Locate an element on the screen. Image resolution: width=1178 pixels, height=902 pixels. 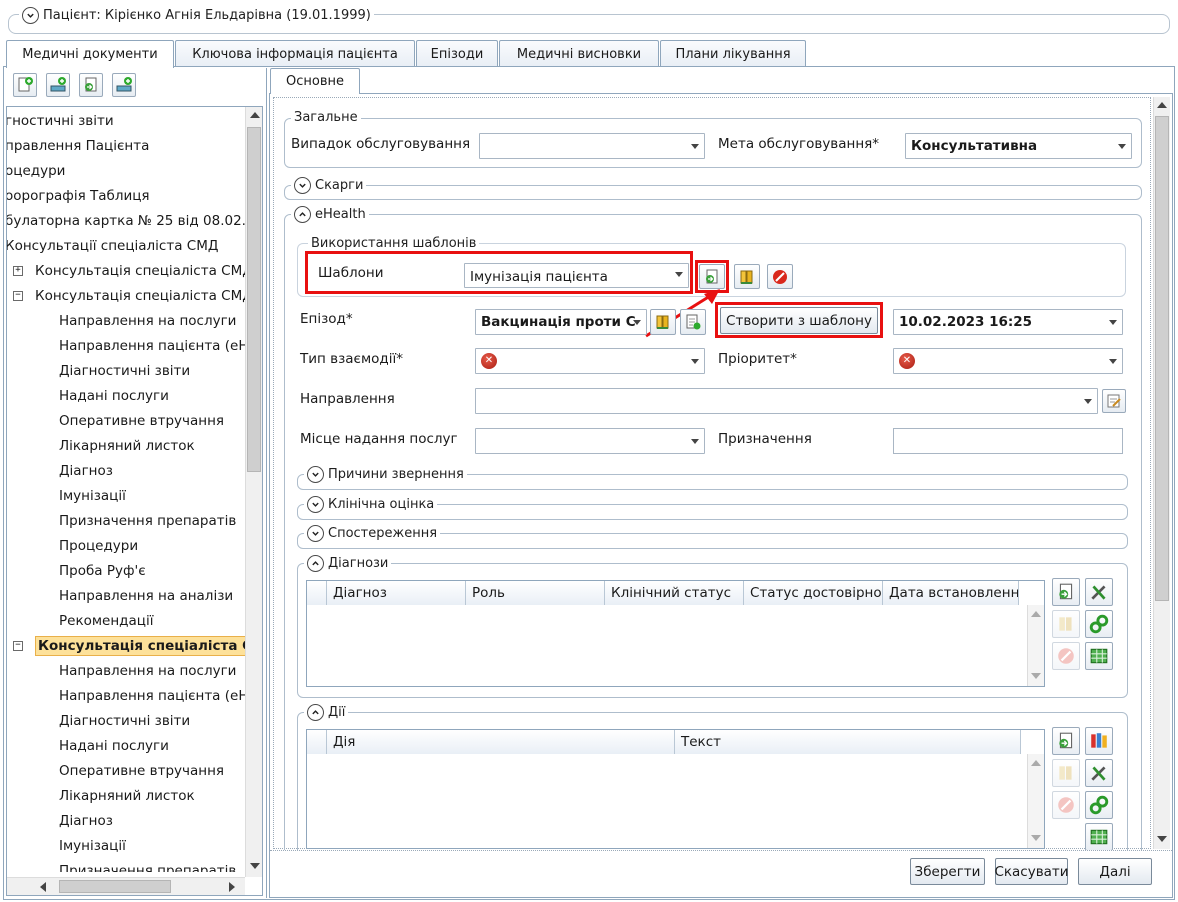
import-button is located at coordinates (91, 85).